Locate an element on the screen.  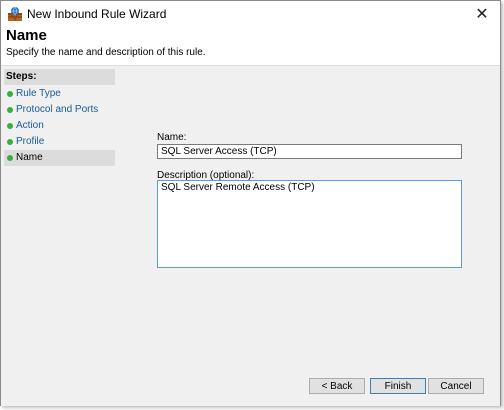
step-profile: Profile is located at coordinates (59, 142).